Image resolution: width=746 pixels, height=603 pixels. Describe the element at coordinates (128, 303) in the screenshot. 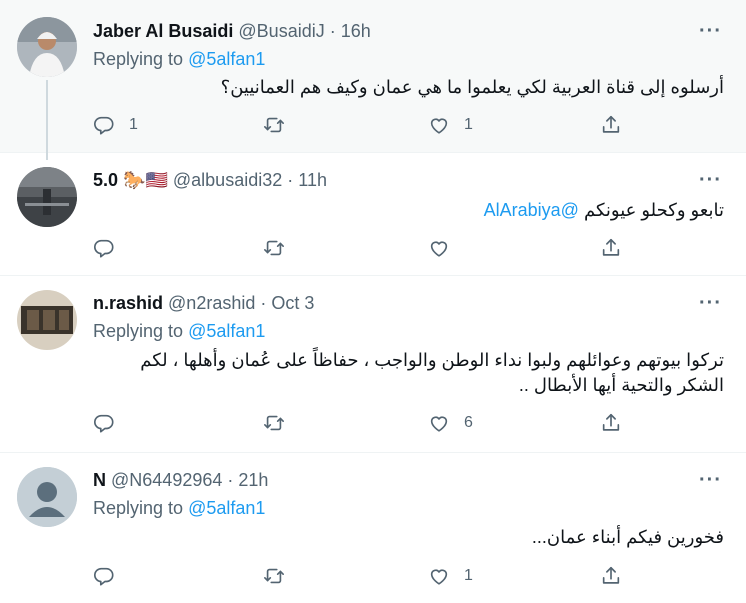

I see `user-name: n.rashid` at that location.